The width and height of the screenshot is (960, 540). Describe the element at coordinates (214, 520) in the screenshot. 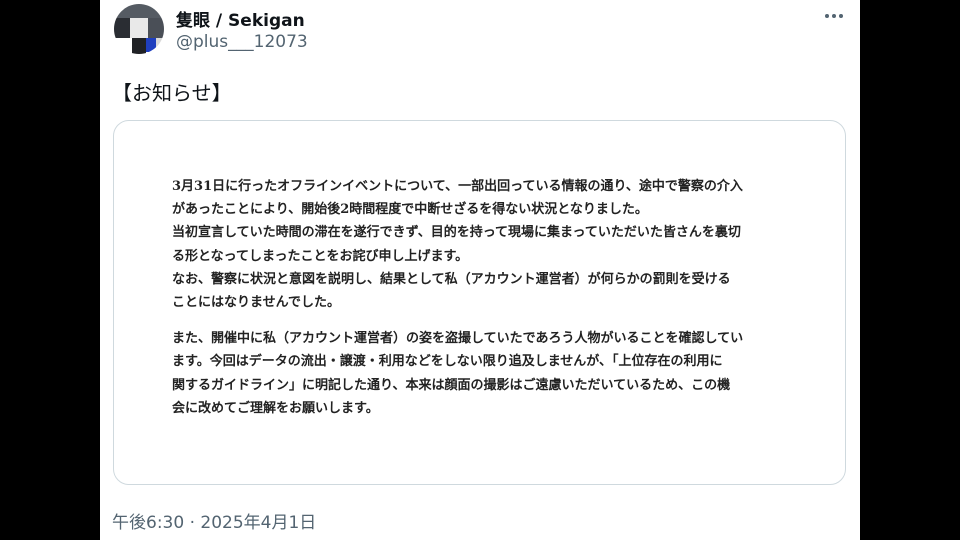

I see `tweet-timestamp: 午後6:30 · 2025年4月1日` at that location.